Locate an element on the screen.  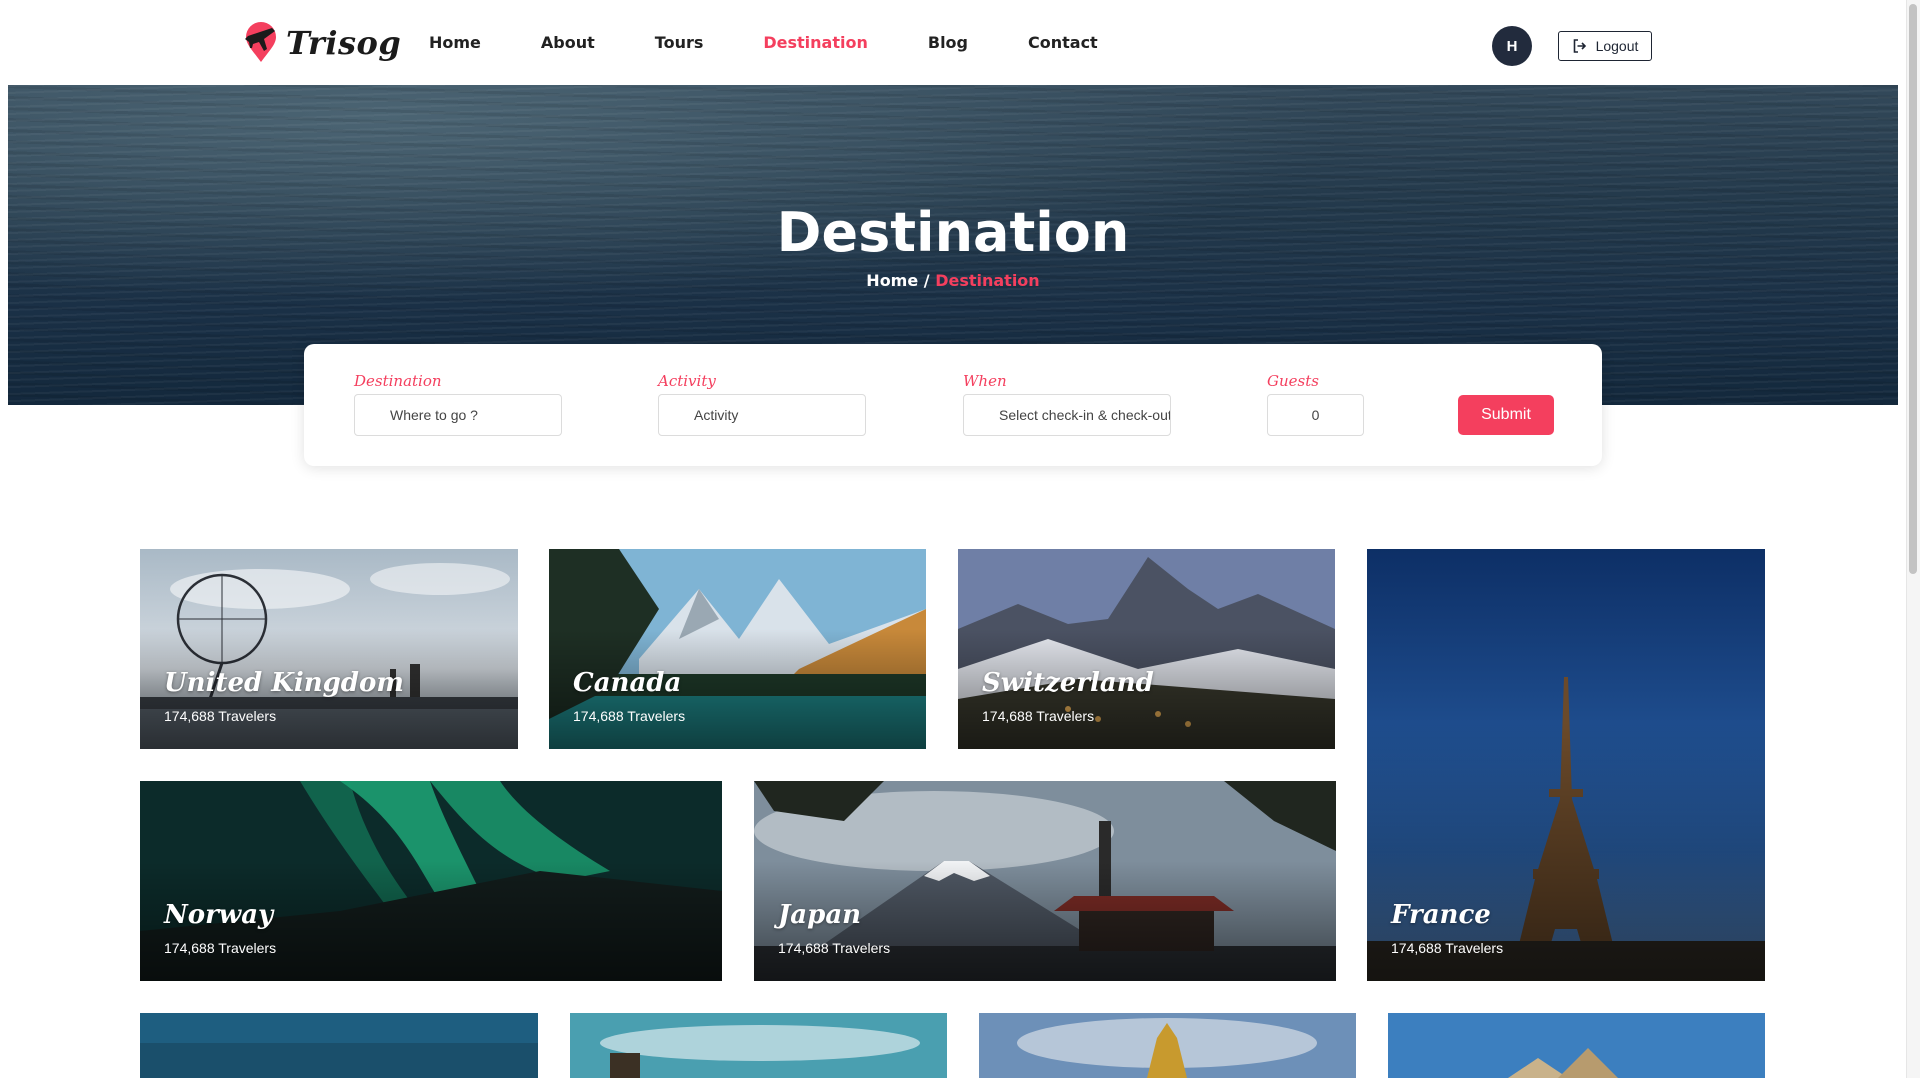
destination-card-united-kingdom: United Kingdom 174,688 Travelers is located at coordinates (329, 649).